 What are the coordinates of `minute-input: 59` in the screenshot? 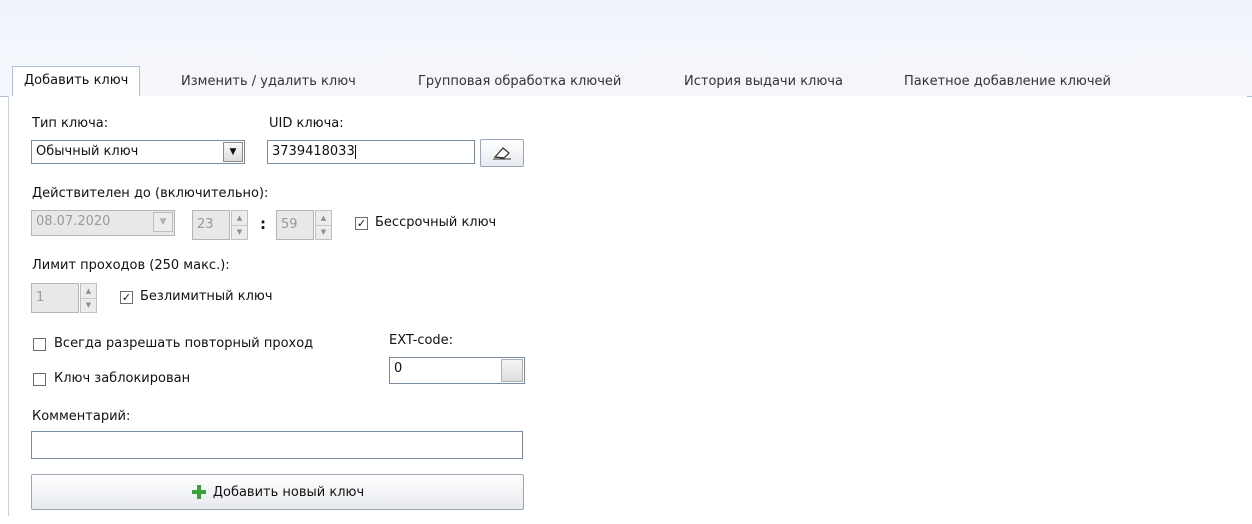 It's located at (295, 225).